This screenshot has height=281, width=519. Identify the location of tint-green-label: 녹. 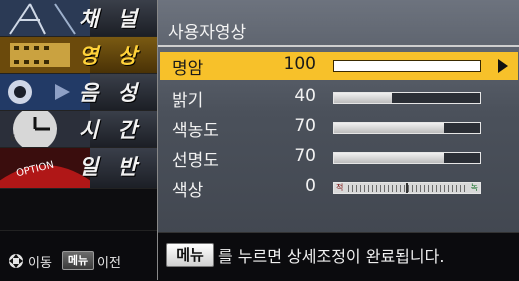
(474, 187).